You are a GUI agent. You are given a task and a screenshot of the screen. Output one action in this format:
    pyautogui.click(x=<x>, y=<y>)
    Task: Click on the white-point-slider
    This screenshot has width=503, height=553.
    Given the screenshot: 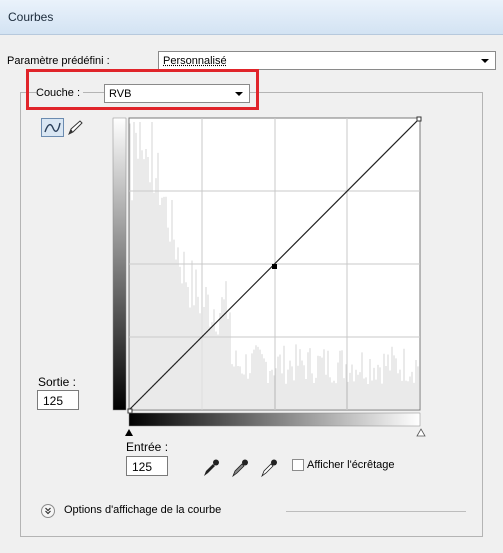 What is the action you would take?
    pyautogui.click(x=421, y=432)
    